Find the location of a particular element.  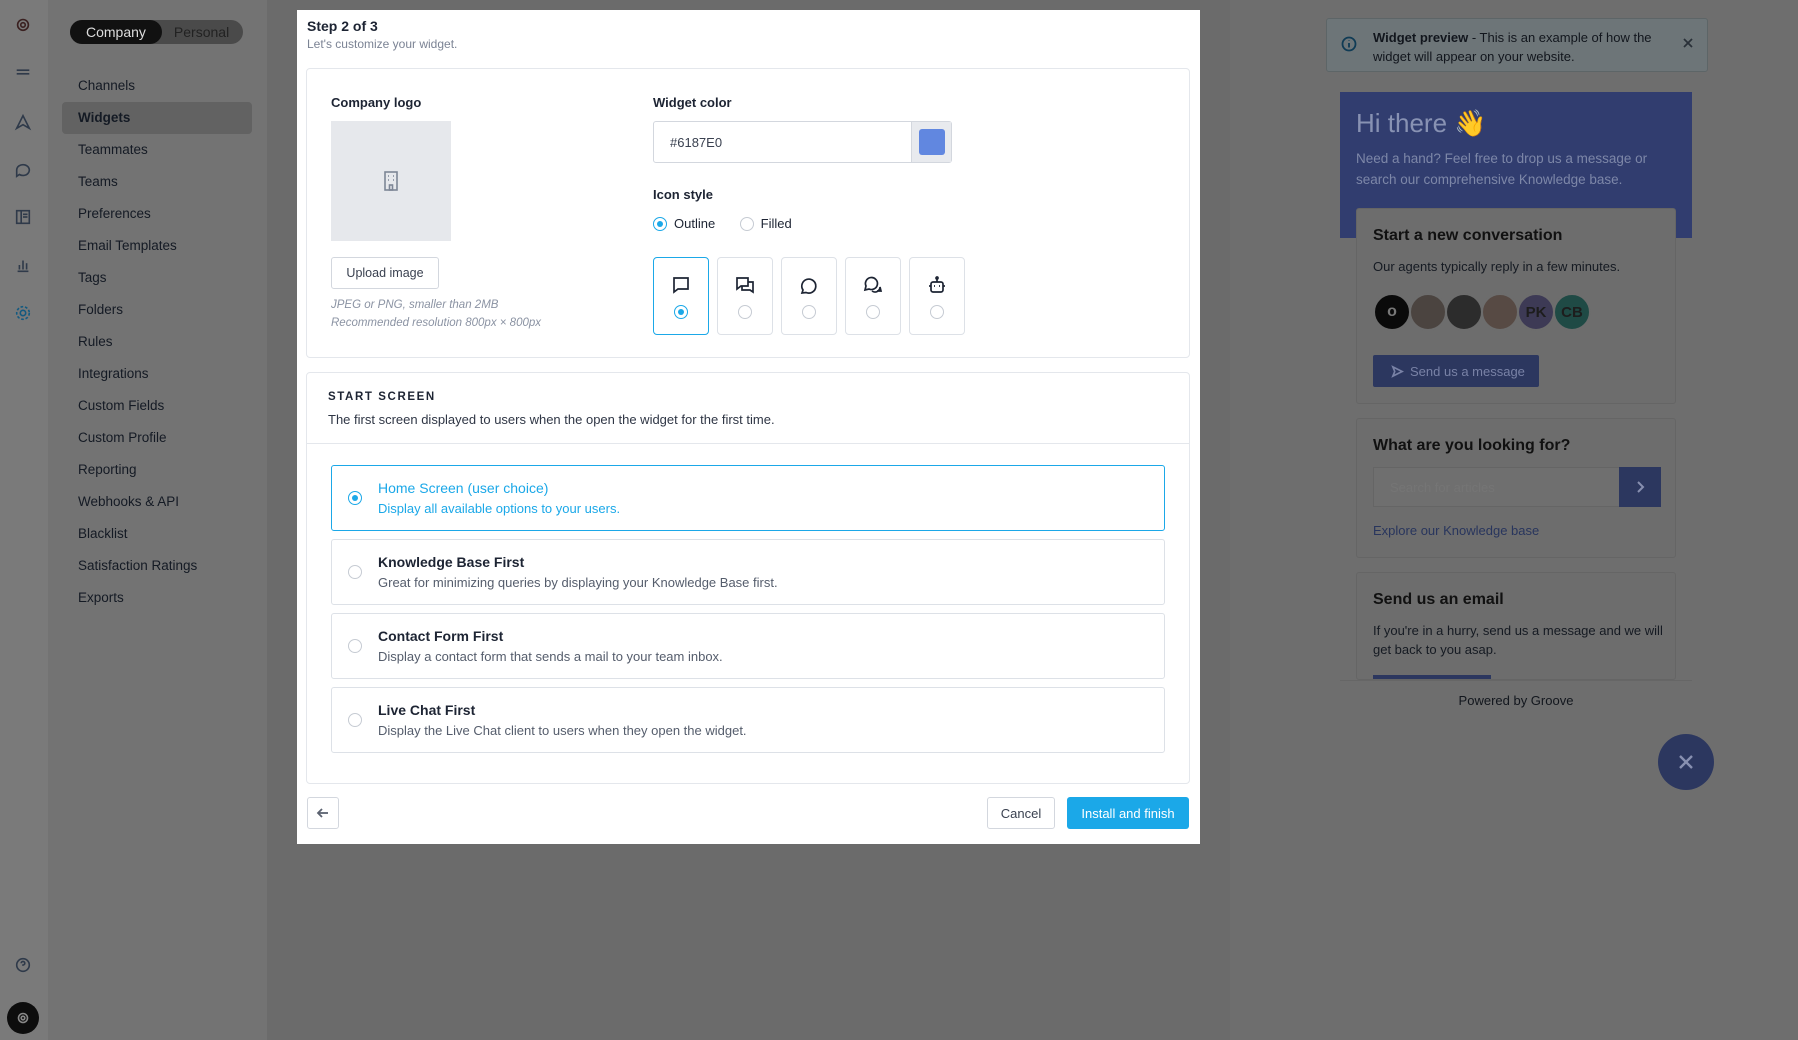

avatar: CB is located at coordinates (1572, 312).